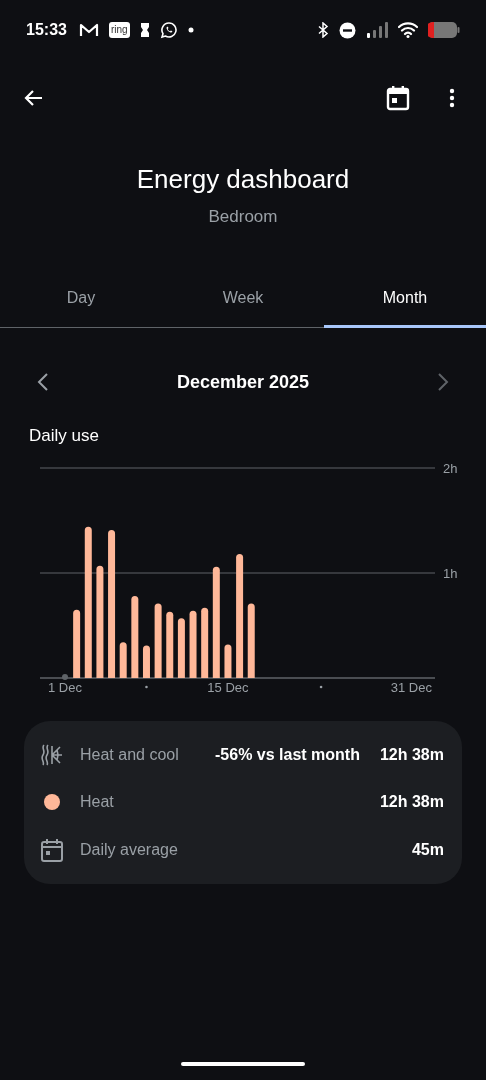 This screenshot has height=1080, width=486. Describe the element at coordinates (243, 382) in the screenshot. I see `period-label: December 2025` at that location.